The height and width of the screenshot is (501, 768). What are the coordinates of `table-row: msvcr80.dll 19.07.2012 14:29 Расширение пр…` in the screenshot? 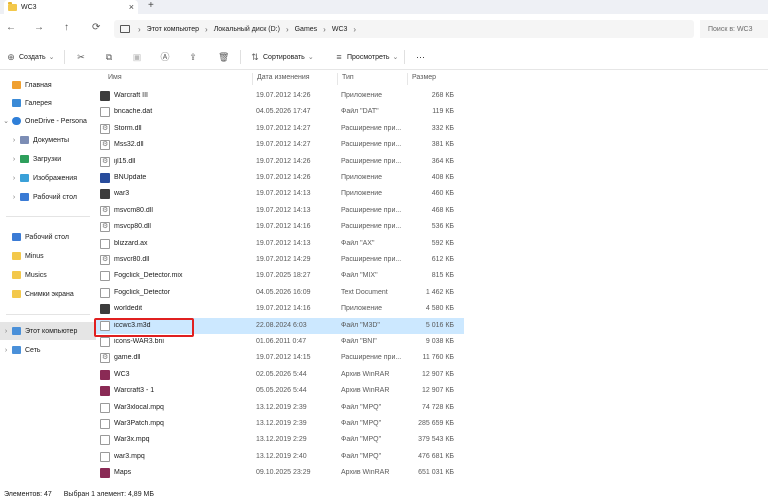 It's located at (280, 260).